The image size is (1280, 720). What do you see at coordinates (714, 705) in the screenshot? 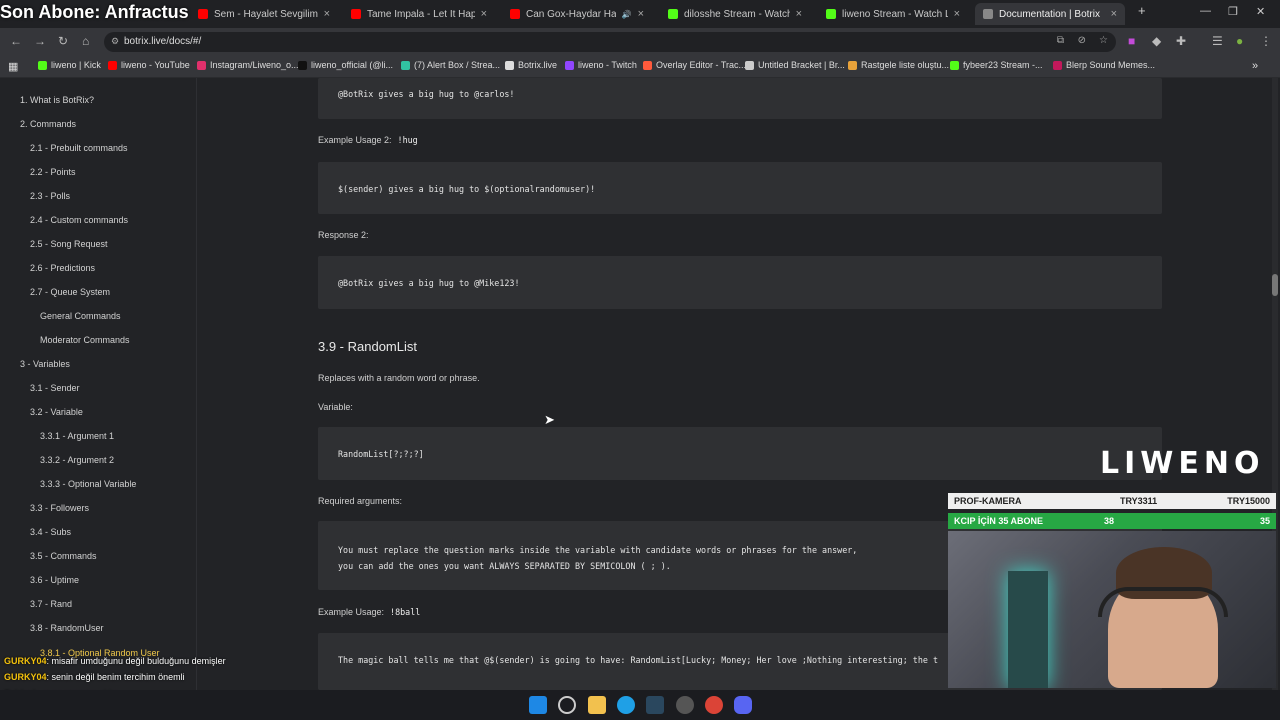
I see `chrome-icon` at bounding box center [714, 705].